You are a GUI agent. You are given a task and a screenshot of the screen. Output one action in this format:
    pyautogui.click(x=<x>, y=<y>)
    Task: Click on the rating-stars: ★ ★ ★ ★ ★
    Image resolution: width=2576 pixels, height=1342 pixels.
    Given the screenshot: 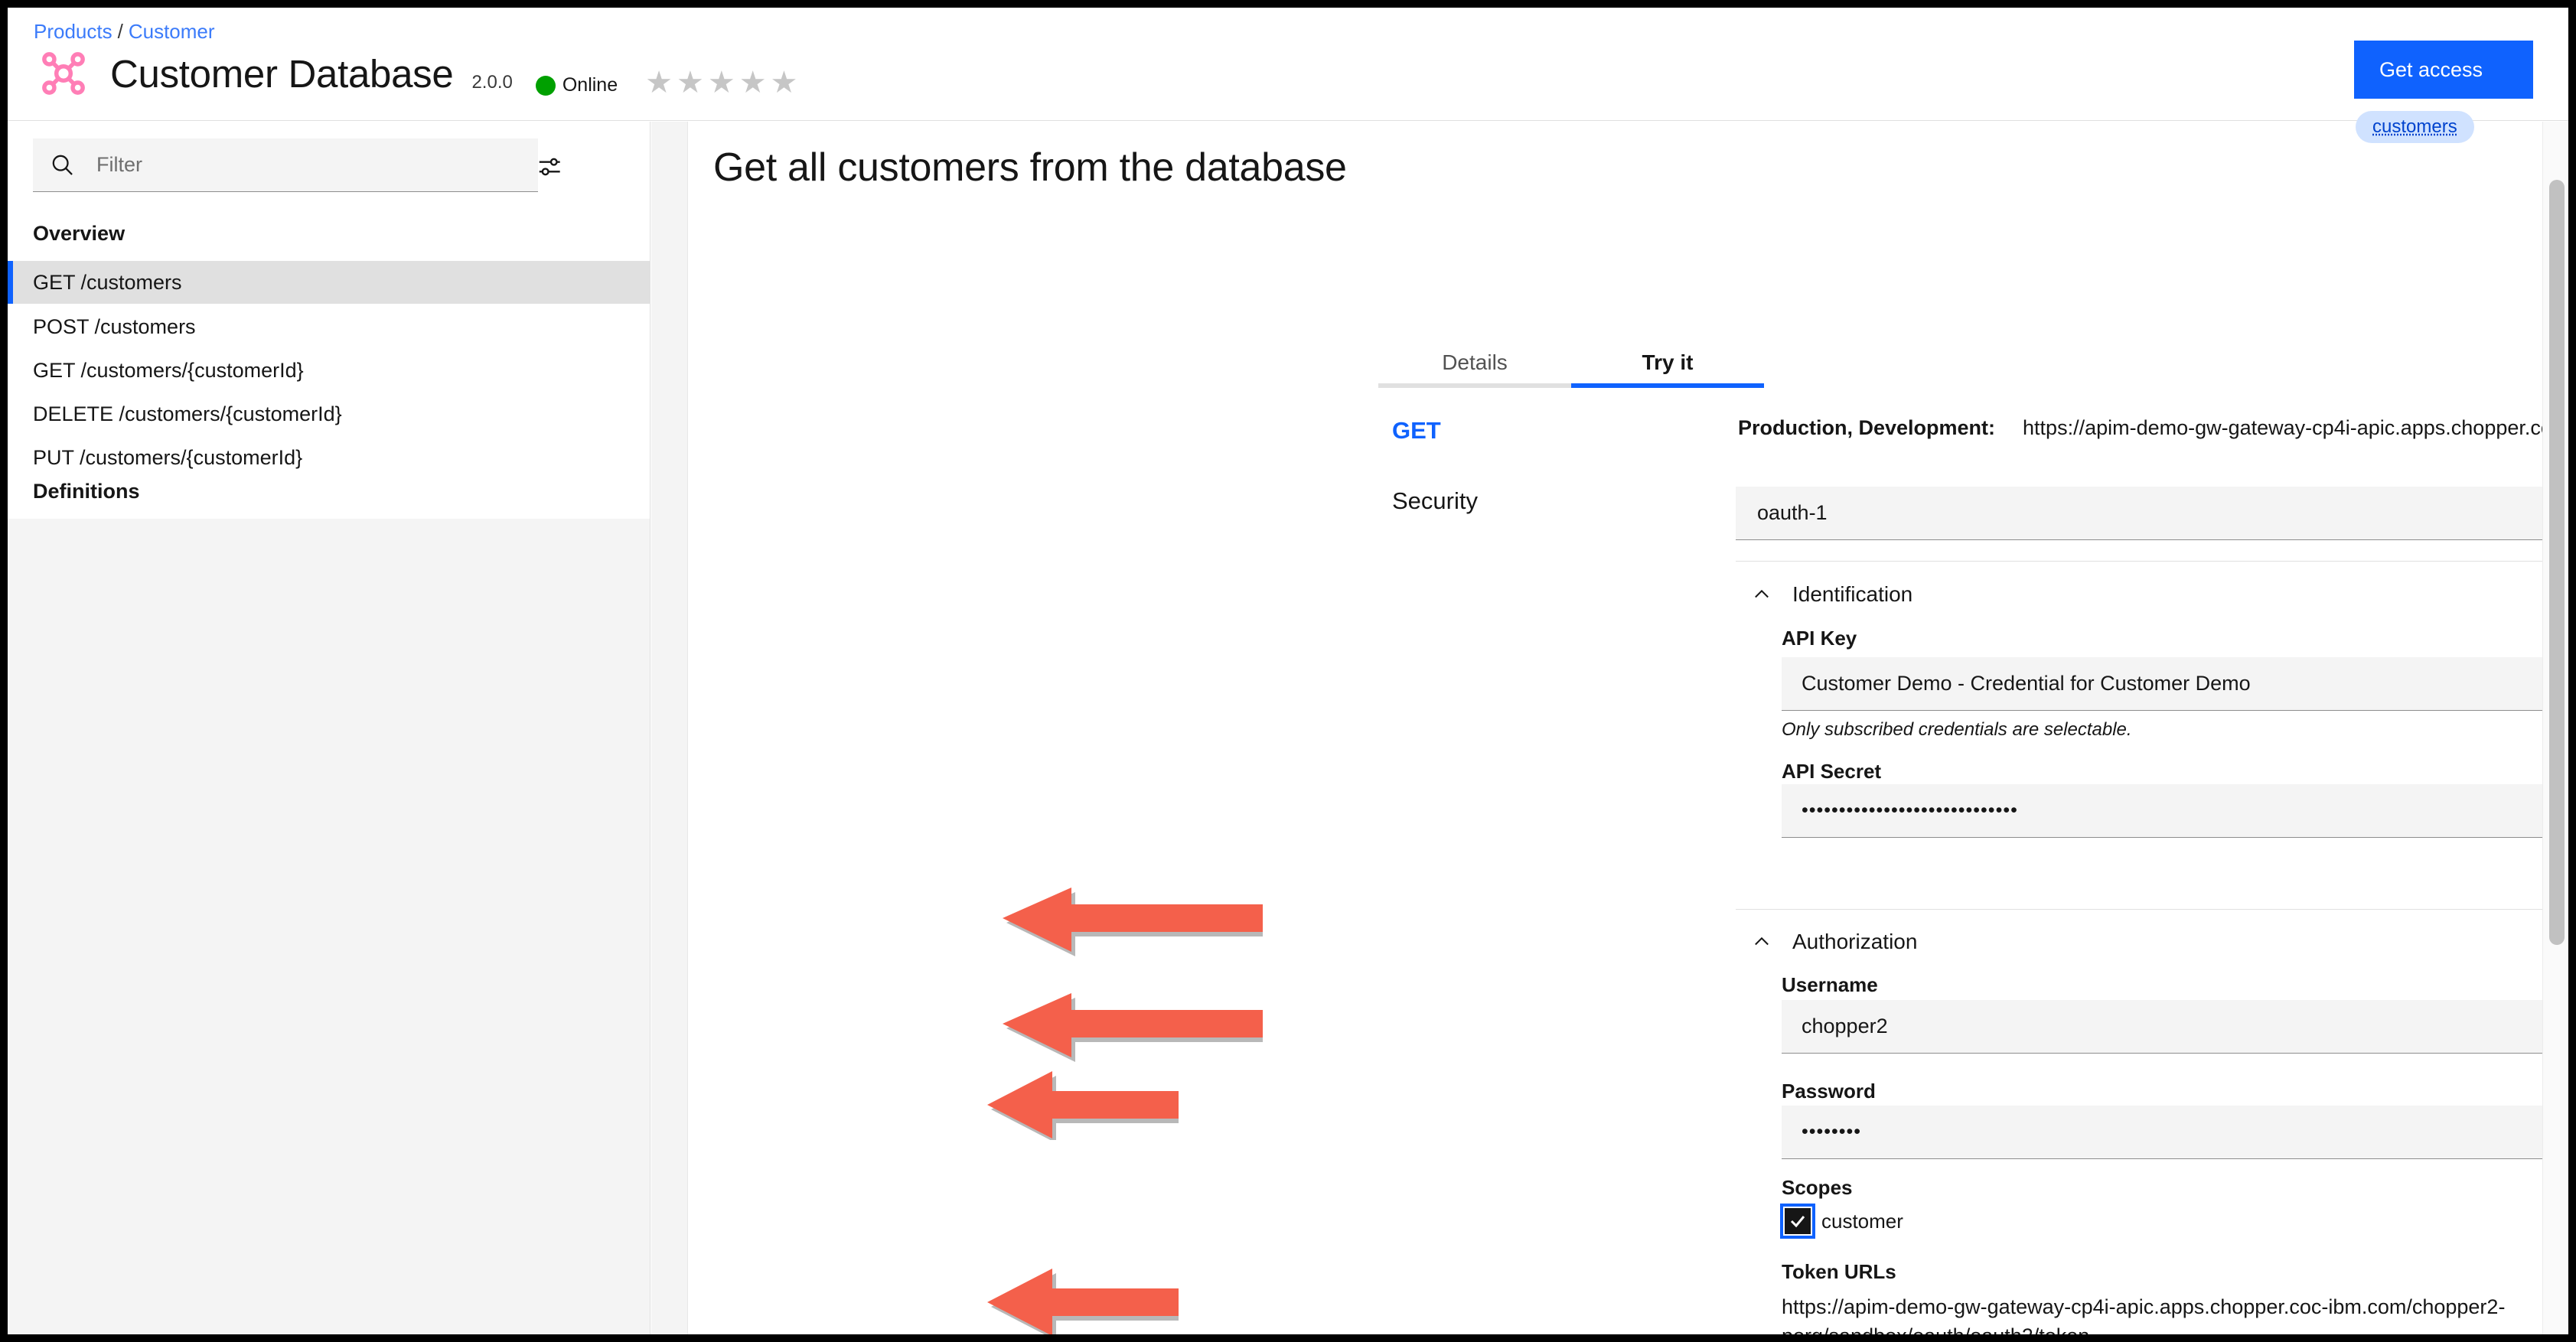 What is the action you would take?
    pyautogui.click(x=723, y=85)
    